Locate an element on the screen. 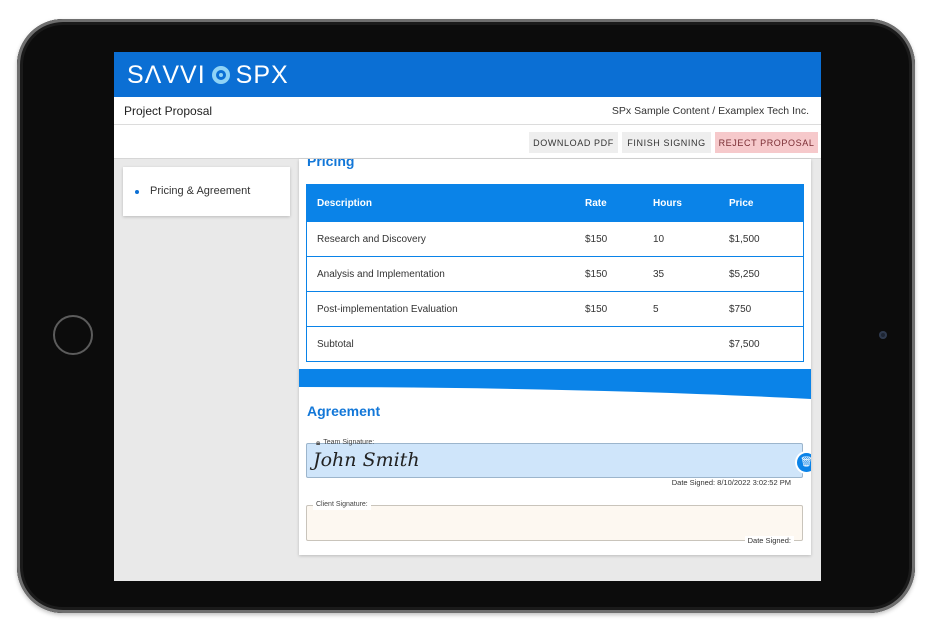 The width and height of the screenshot is (934, 633). table-cell: $750 is located at coordinates (761, 309).